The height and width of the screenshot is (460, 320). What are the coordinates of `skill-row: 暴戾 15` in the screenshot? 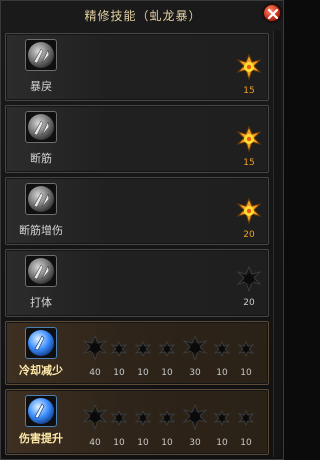 It's located at (137, 67).